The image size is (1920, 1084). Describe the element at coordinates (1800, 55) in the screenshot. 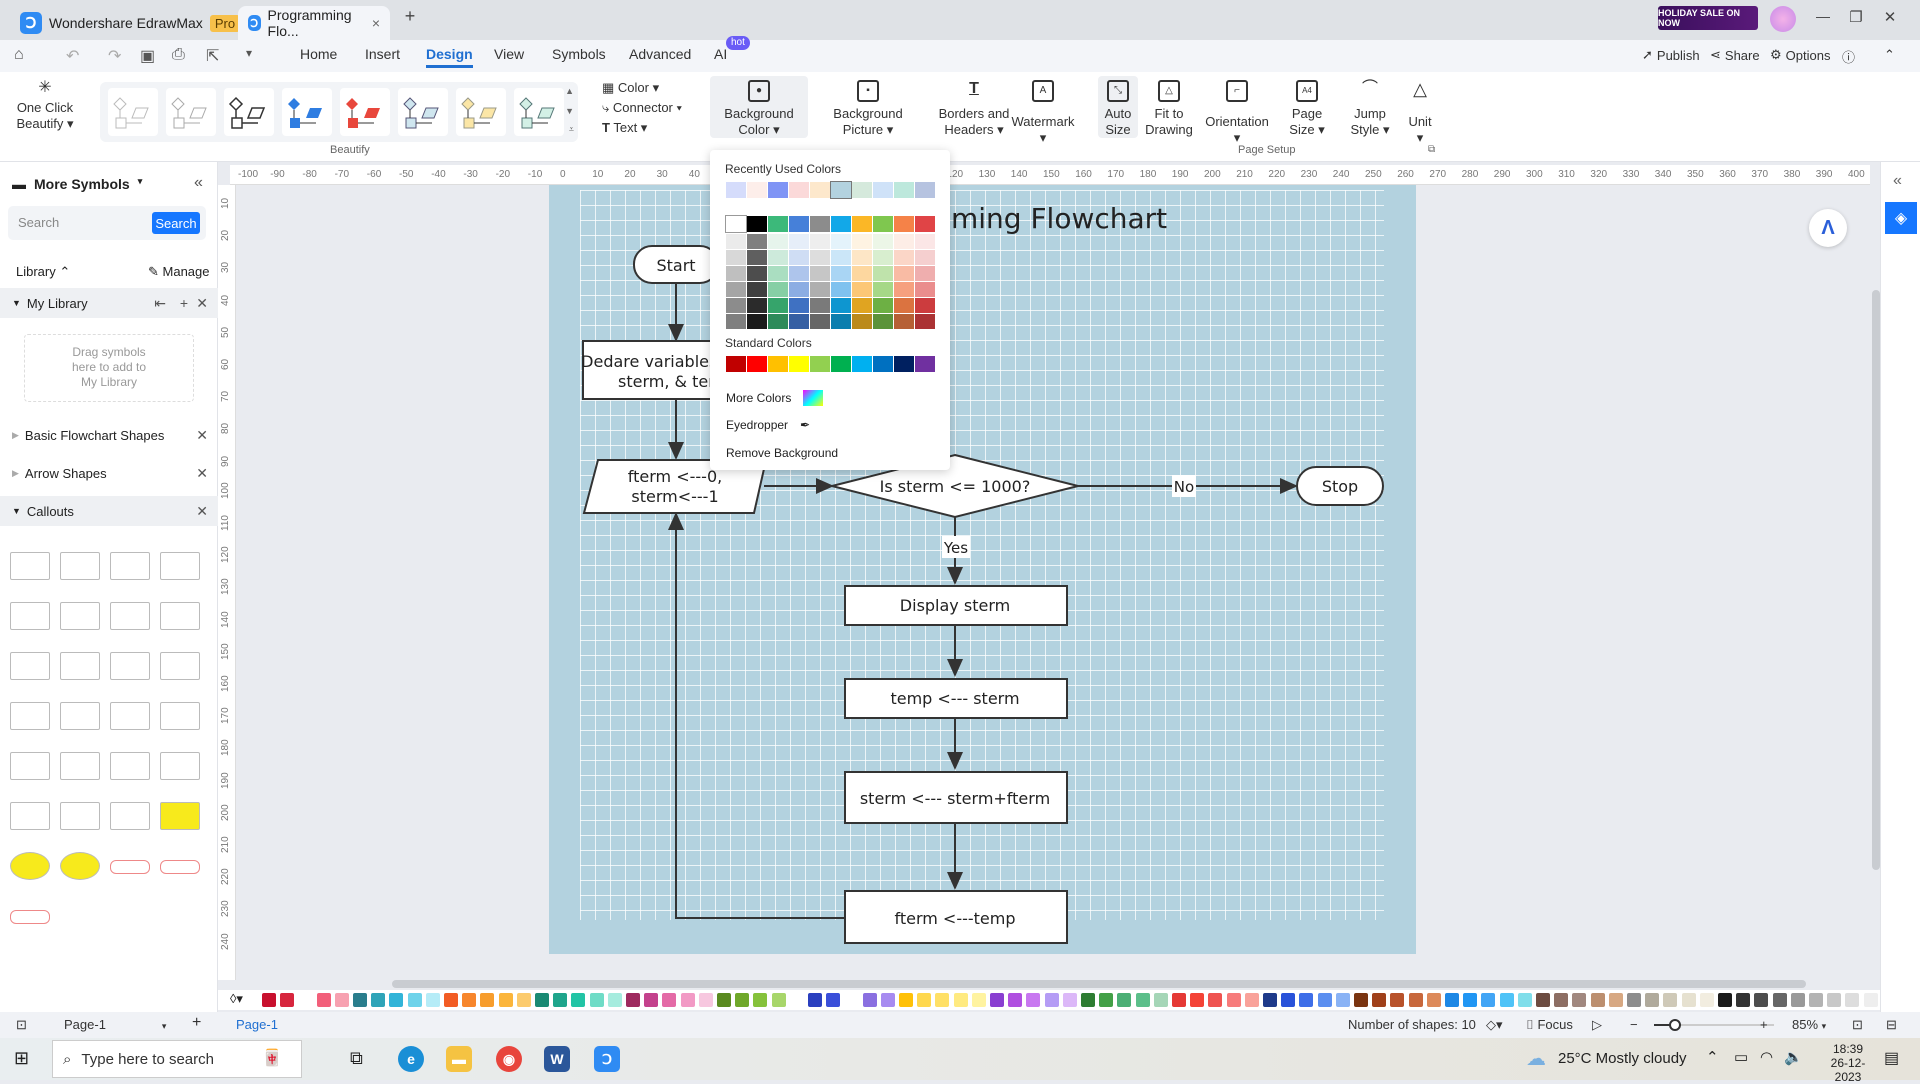

I see `options-button: ⚙ Options` at that location.